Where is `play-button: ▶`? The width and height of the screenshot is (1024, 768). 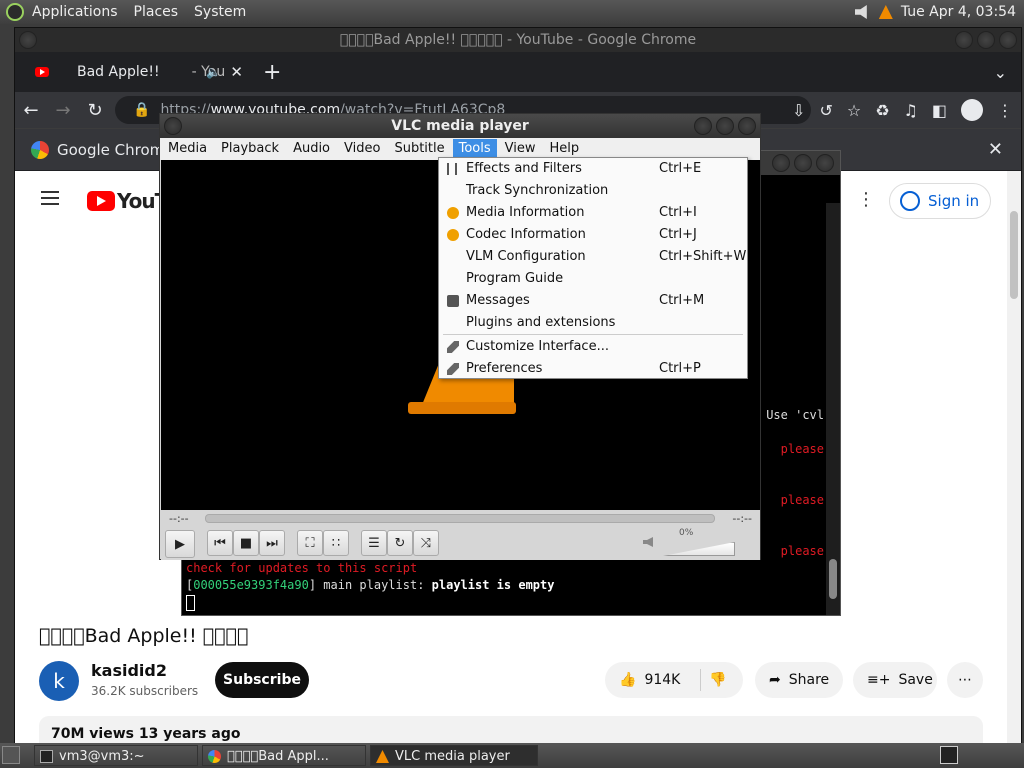
play-button: ▶ is located at coordinates (180, 544).